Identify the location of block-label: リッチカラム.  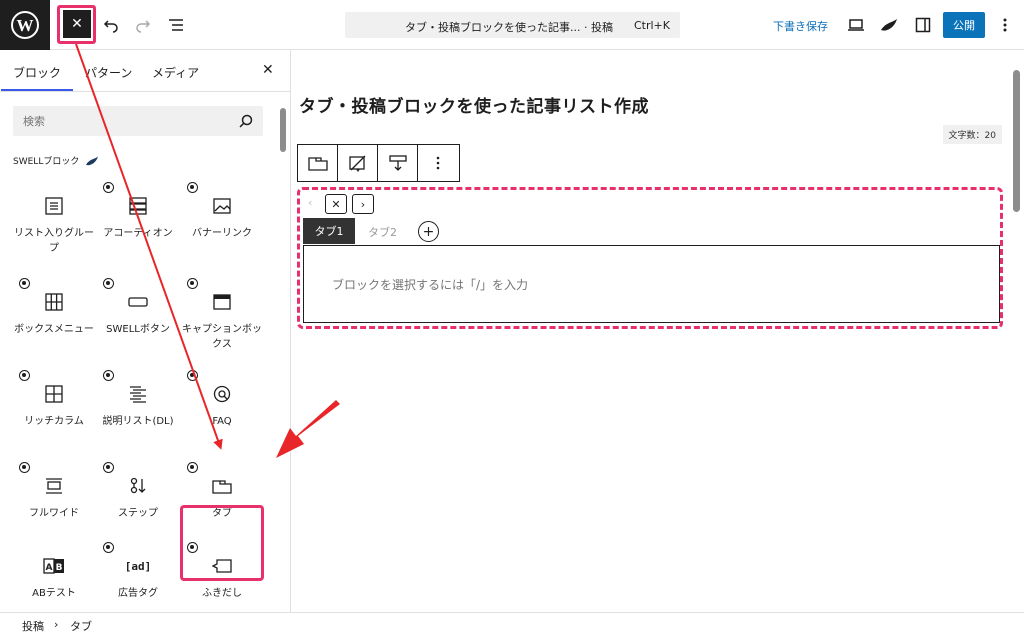
(54, 421).